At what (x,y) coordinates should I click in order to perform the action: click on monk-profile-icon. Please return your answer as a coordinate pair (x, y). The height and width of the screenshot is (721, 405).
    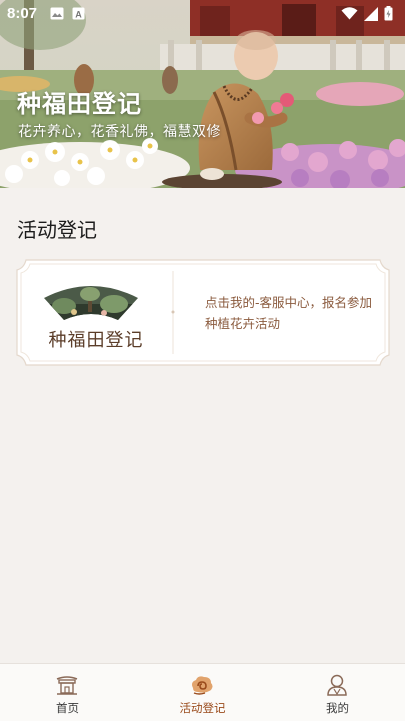
    Looking at the image, I should click on (337, 685).